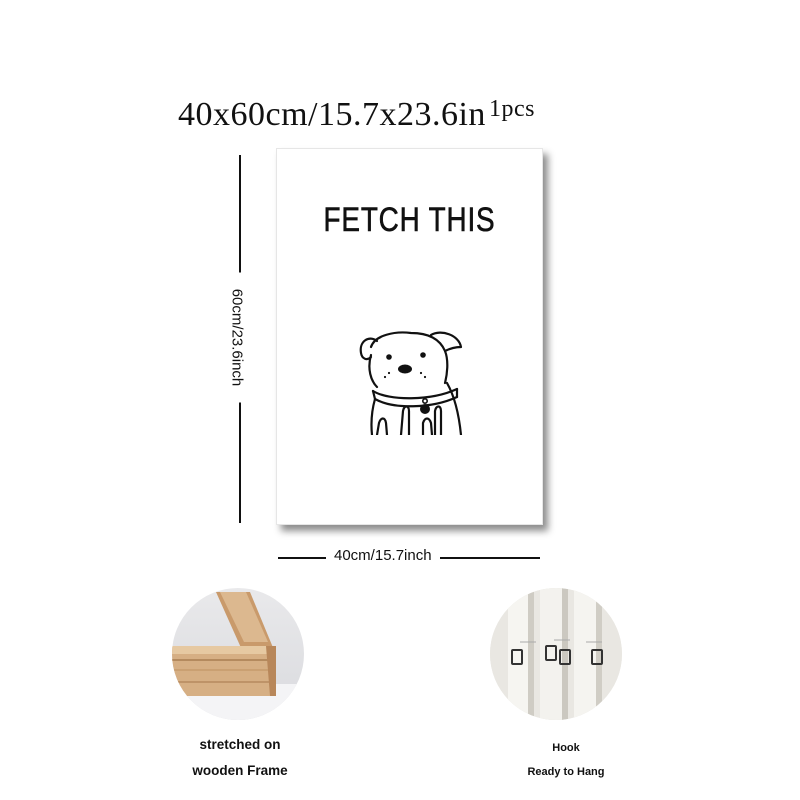 The height and width of the screenshot is (800, 800). I want to click on wooden-frame-icon, so click(238, 656).